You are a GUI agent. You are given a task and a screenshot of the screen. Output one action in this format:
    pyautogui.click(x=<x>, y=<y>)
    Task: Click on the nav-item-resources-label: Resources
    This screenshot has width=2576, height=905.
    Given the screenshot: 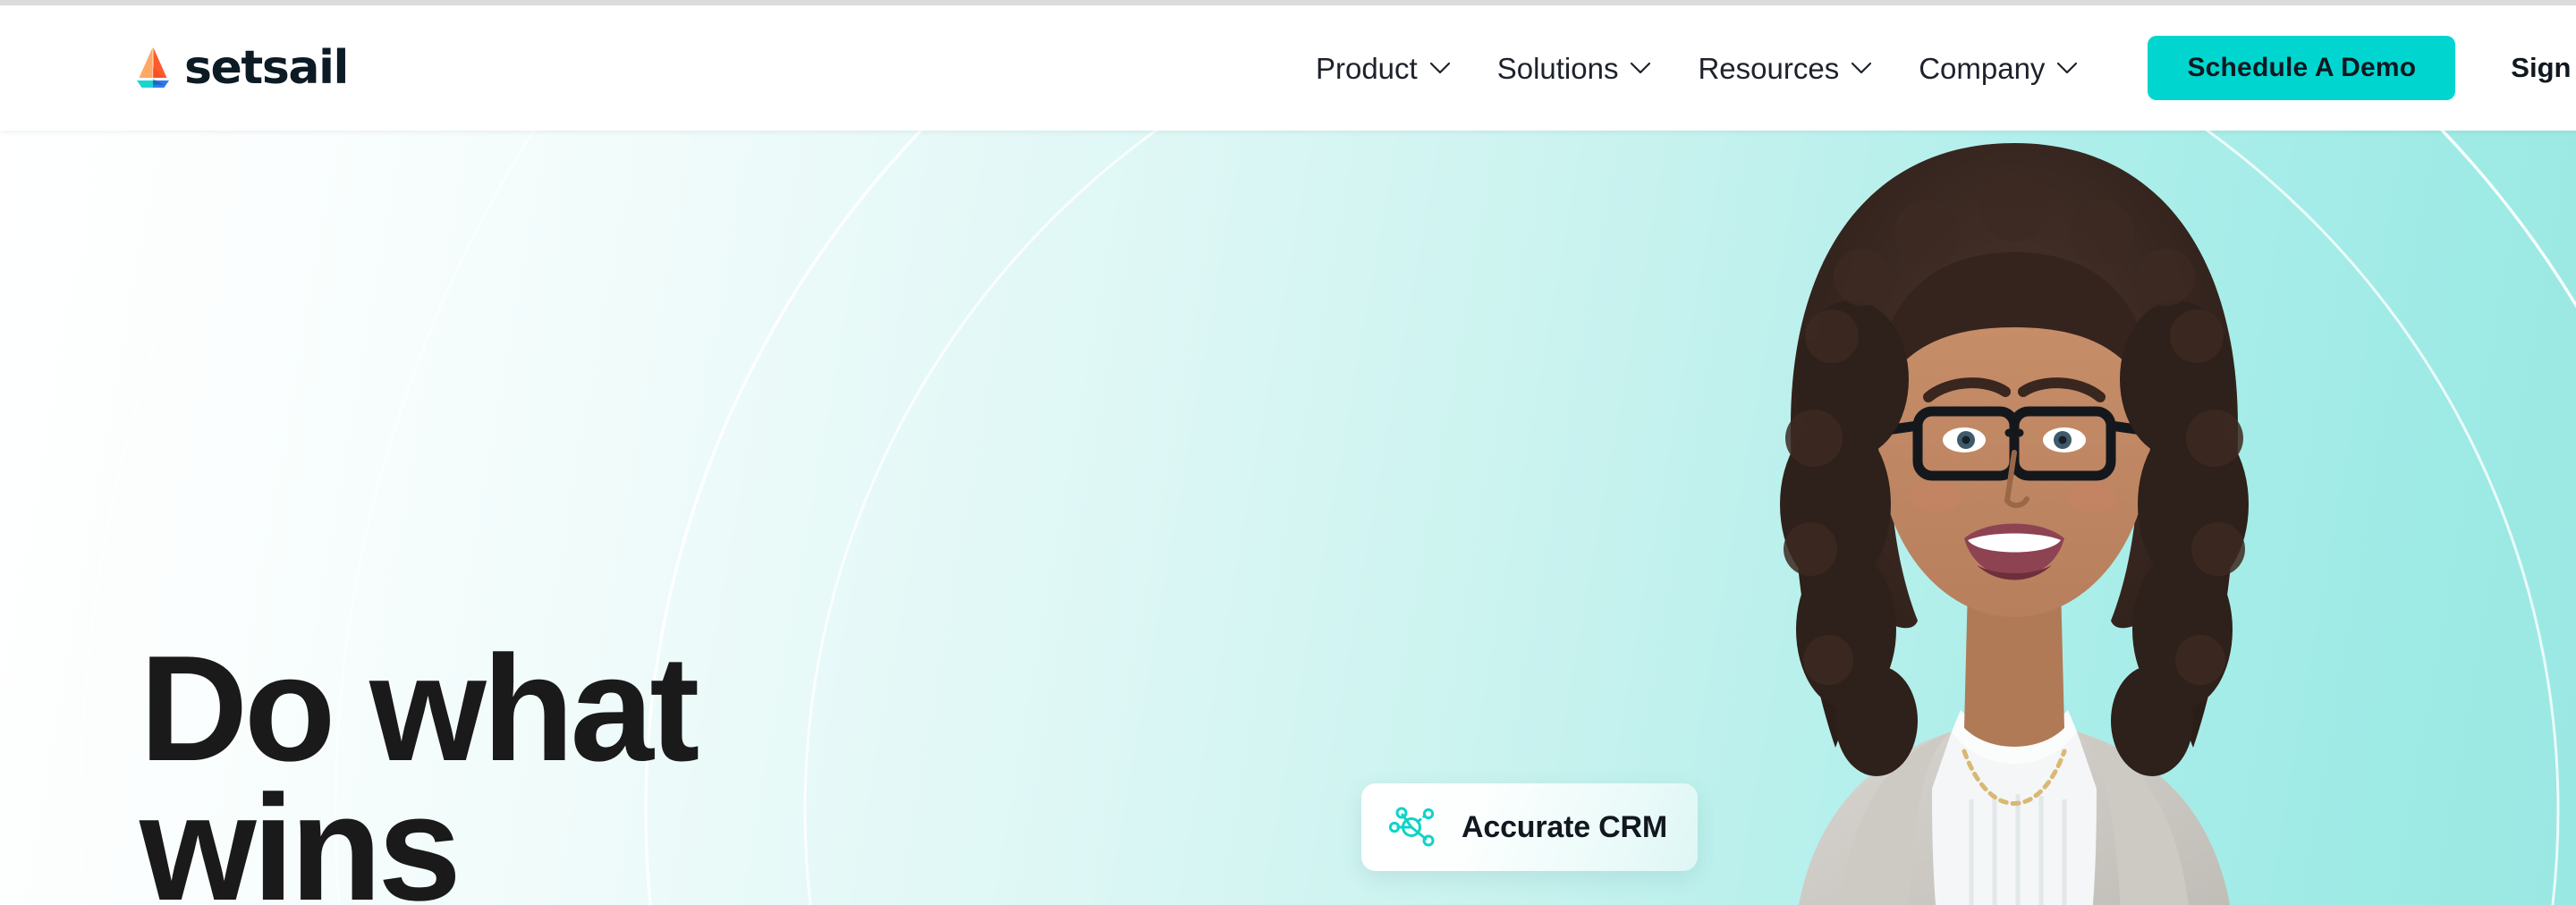 What is the action you would take?
    pyautogui.click(x=1769, y=68)
    